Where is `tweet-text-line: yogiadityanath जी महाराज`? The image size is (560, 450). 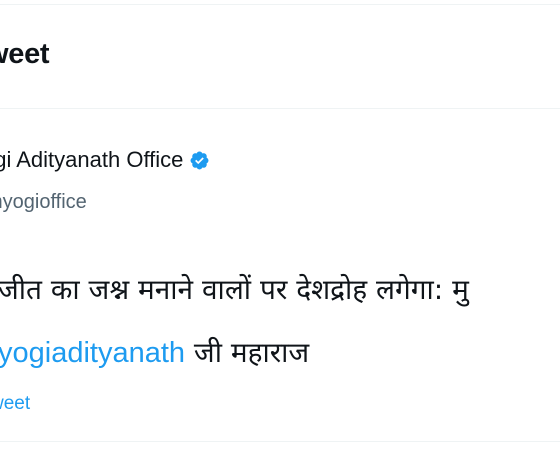 tweet-text-line: yogiadityanath जी महाराज is located at coordinates (154, 352).